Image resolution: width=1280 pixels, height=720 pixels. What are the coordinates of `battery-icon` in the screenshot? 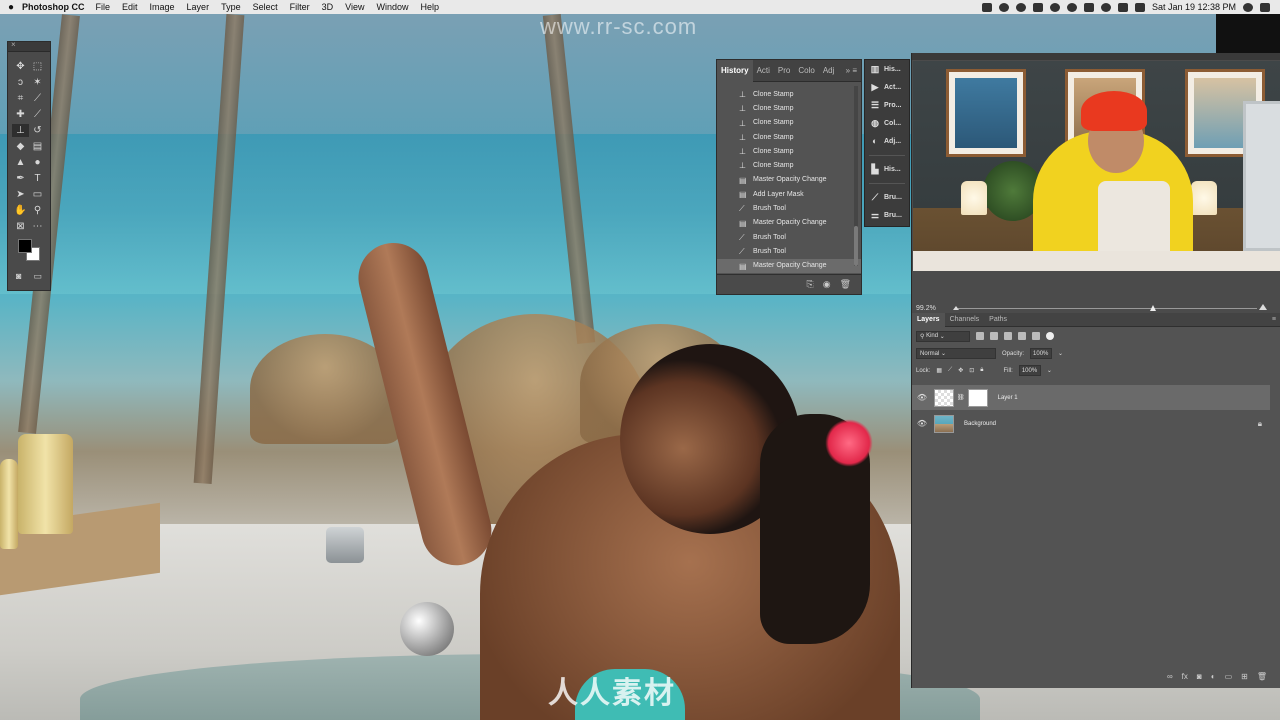 It's located at (1139, 7).